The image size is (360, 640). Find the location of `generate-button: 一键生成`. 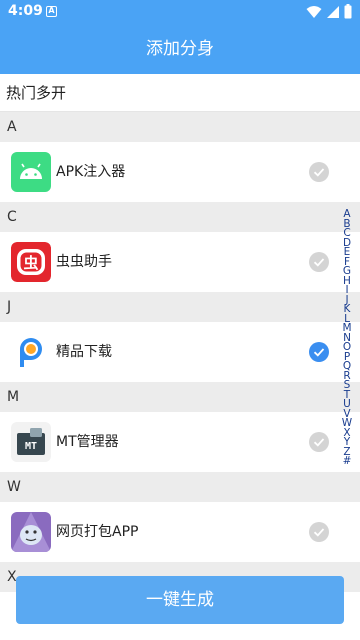

generate-button: 一键生成 is located at coordinates (180, 600).